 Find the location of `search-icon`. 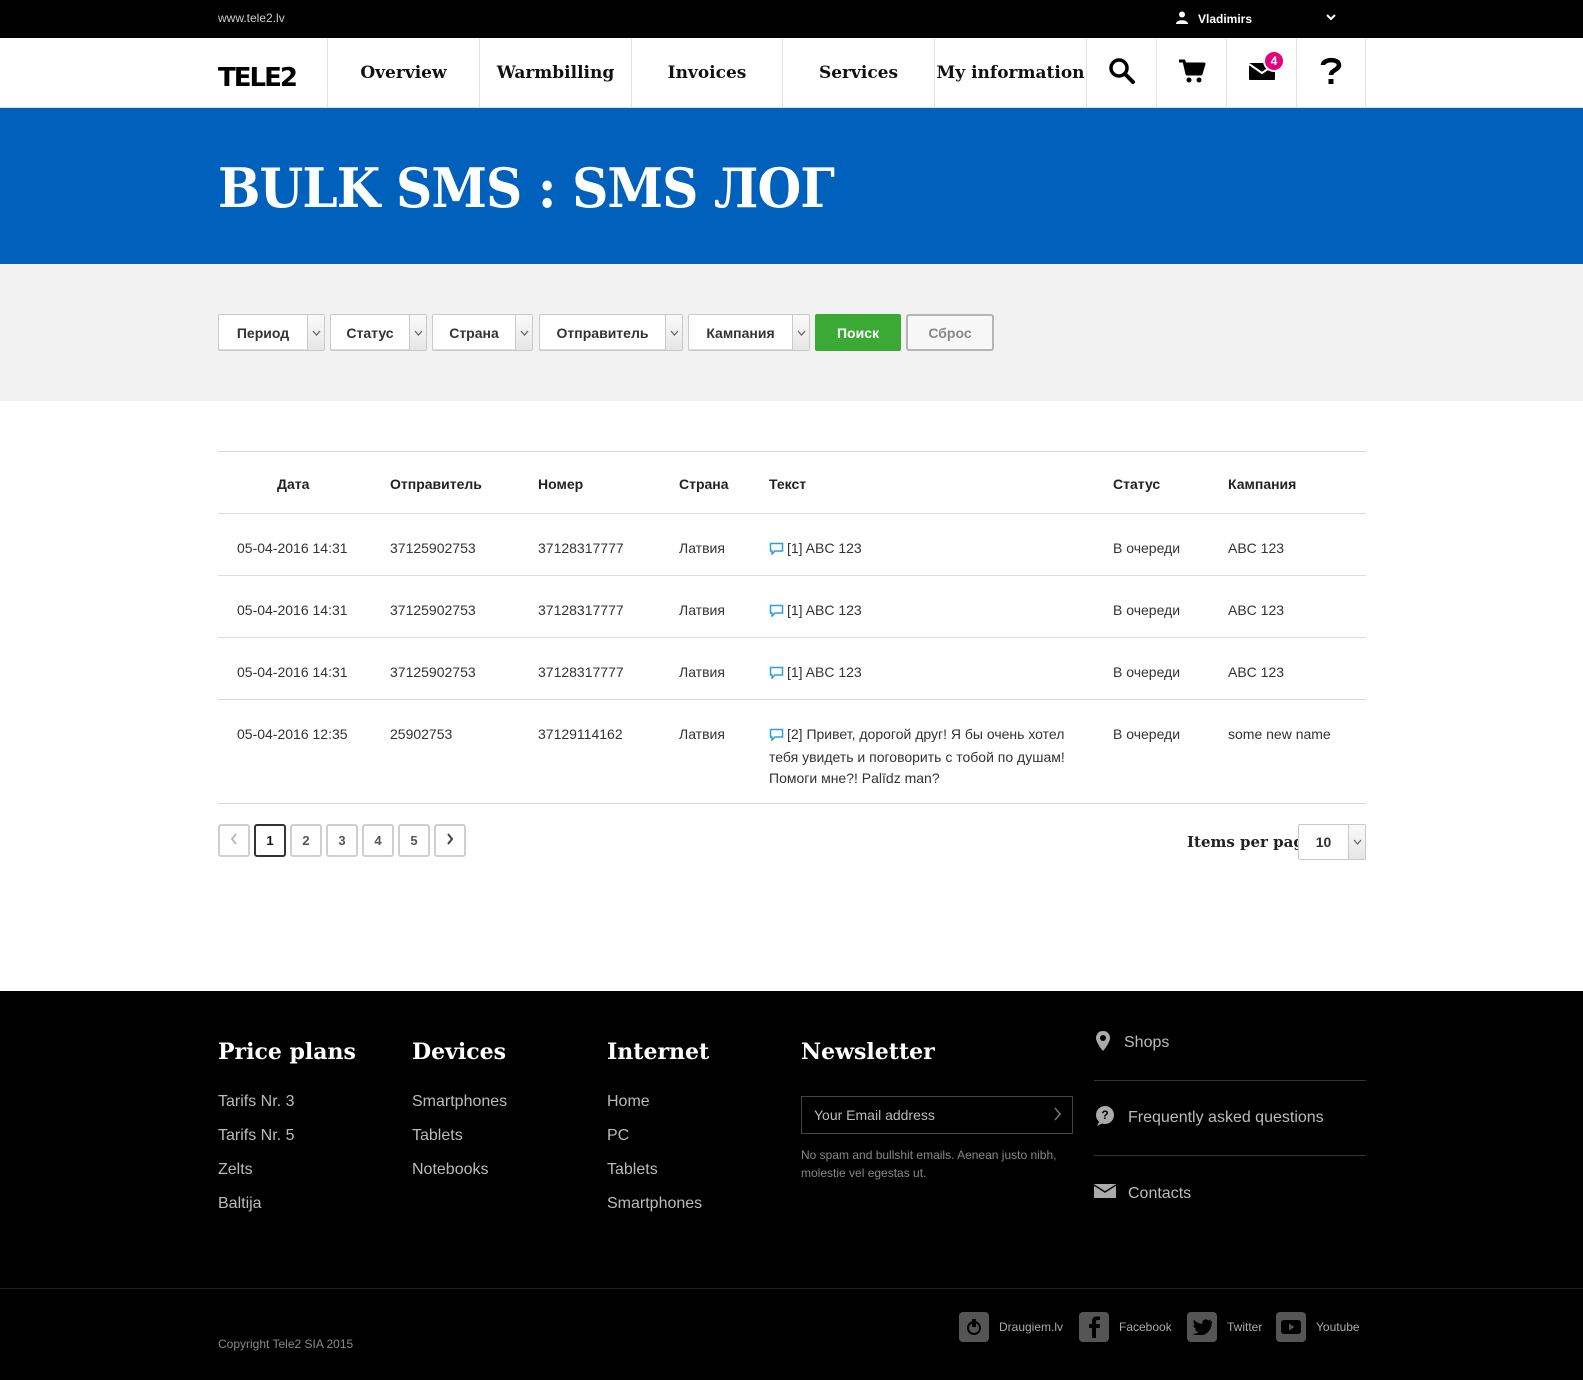

search-icon is located at coordinates (1122, 73).